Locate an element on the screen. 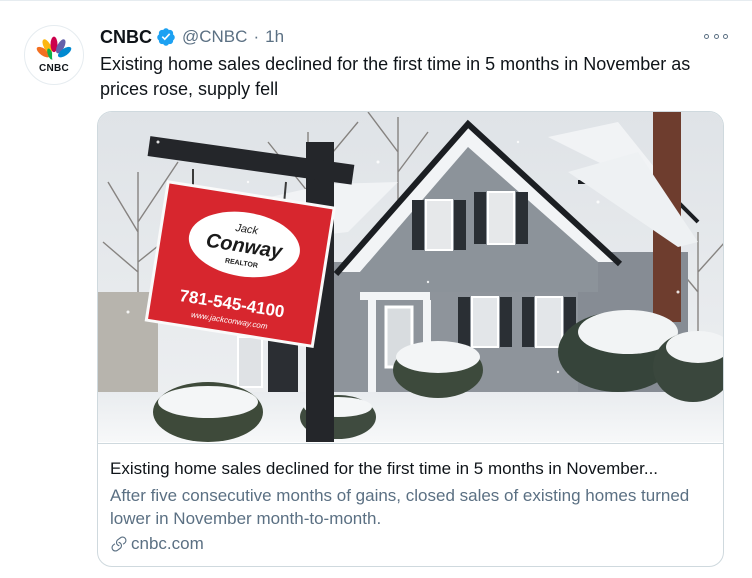  tweet-header: CNBC @CNBC · 1h is located at coordinates (192, 37).